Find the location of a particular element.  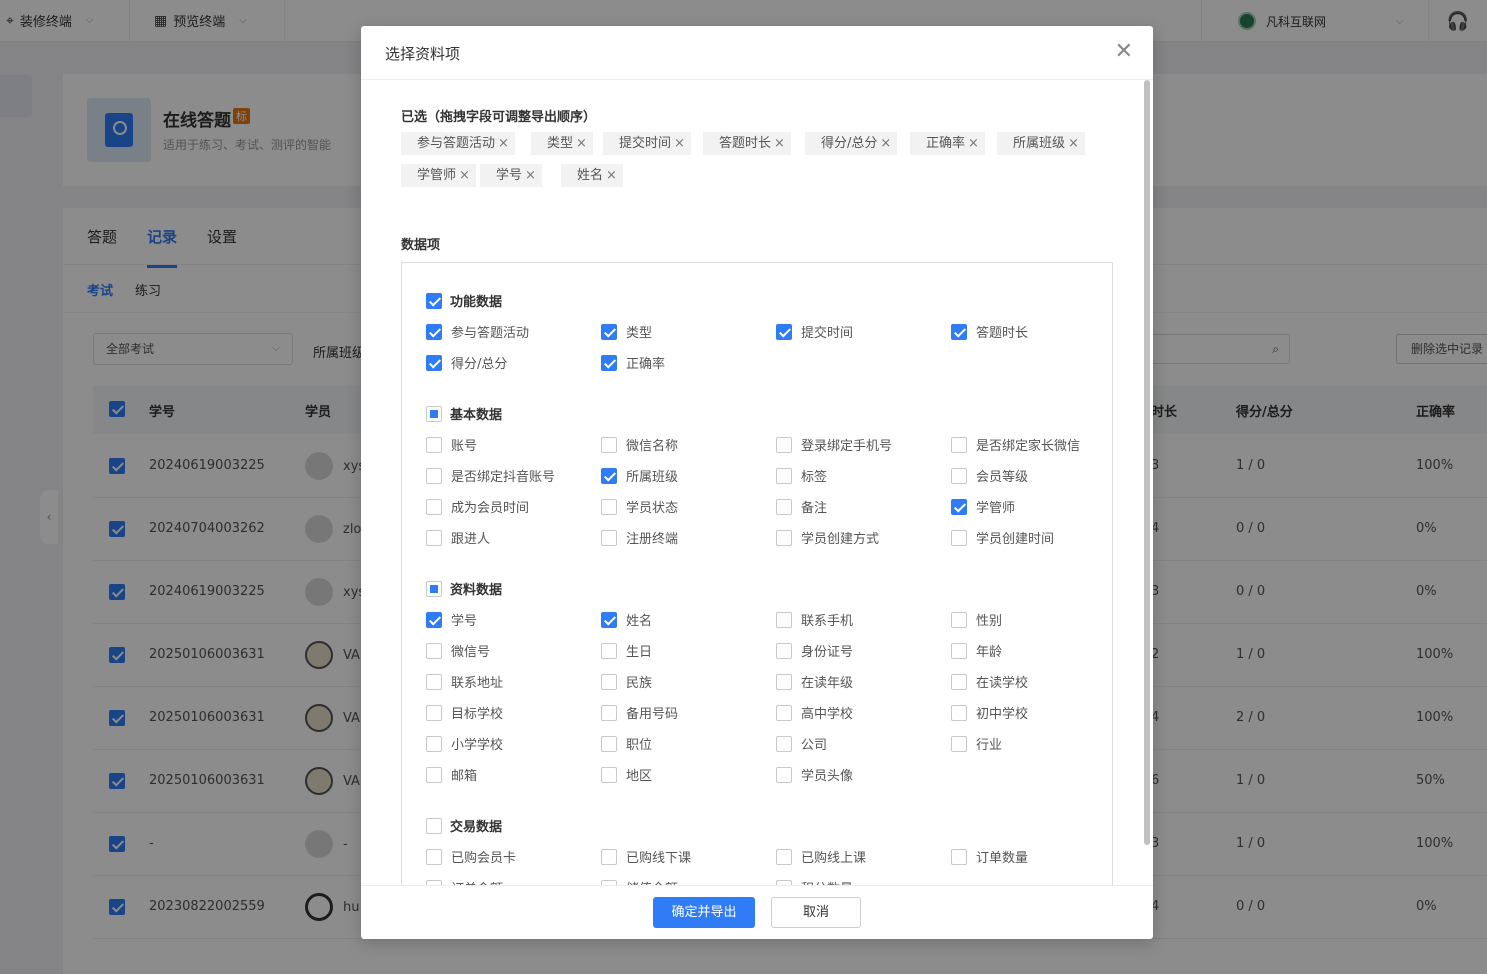

field-option: 在读年级 is located at coordinates (814, 681).